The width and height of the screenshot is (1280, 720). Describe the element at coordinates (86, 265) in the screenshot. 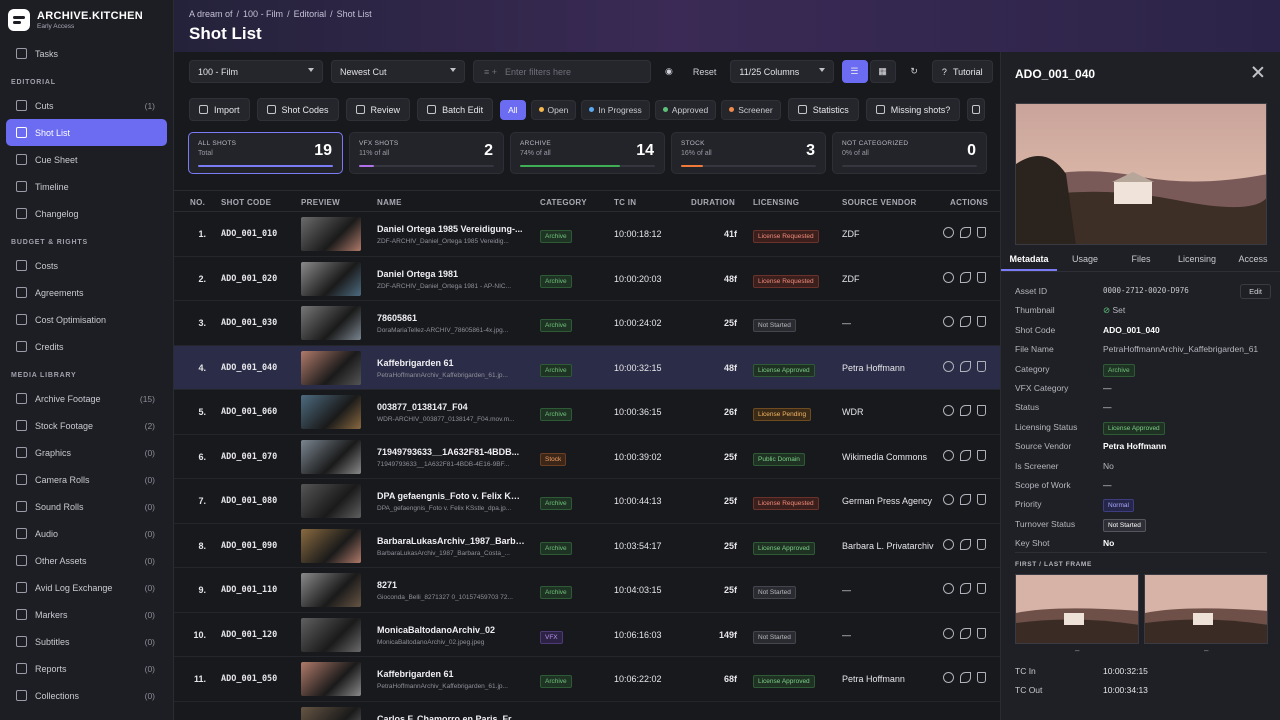

I see `sidebar-item-costs: Costs` at that location.